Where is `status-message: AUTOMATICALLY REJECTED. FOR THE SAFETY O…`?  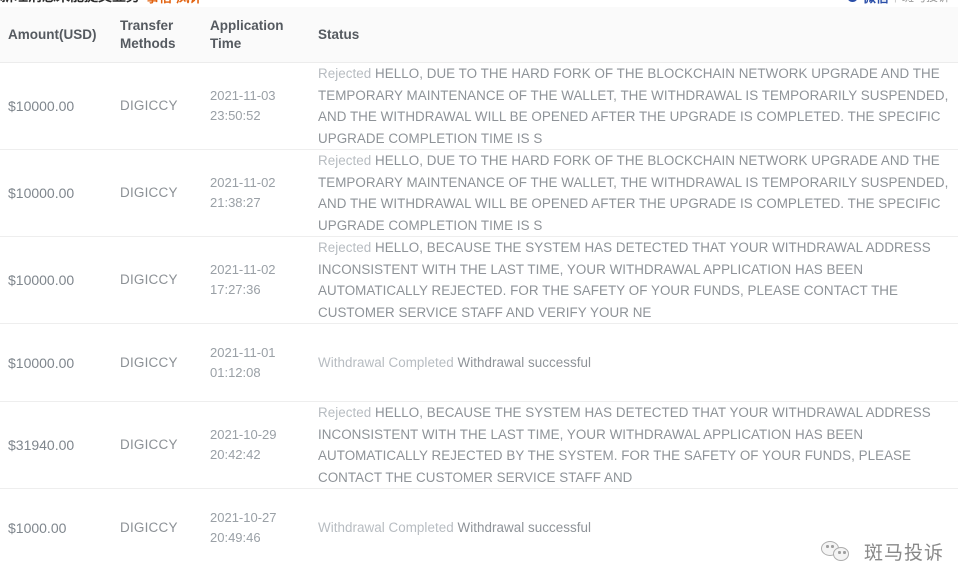
status-message: AUTOMATICALLY REJECTED. FOR THE SAFETY O… is located at coordinates (608, 290).